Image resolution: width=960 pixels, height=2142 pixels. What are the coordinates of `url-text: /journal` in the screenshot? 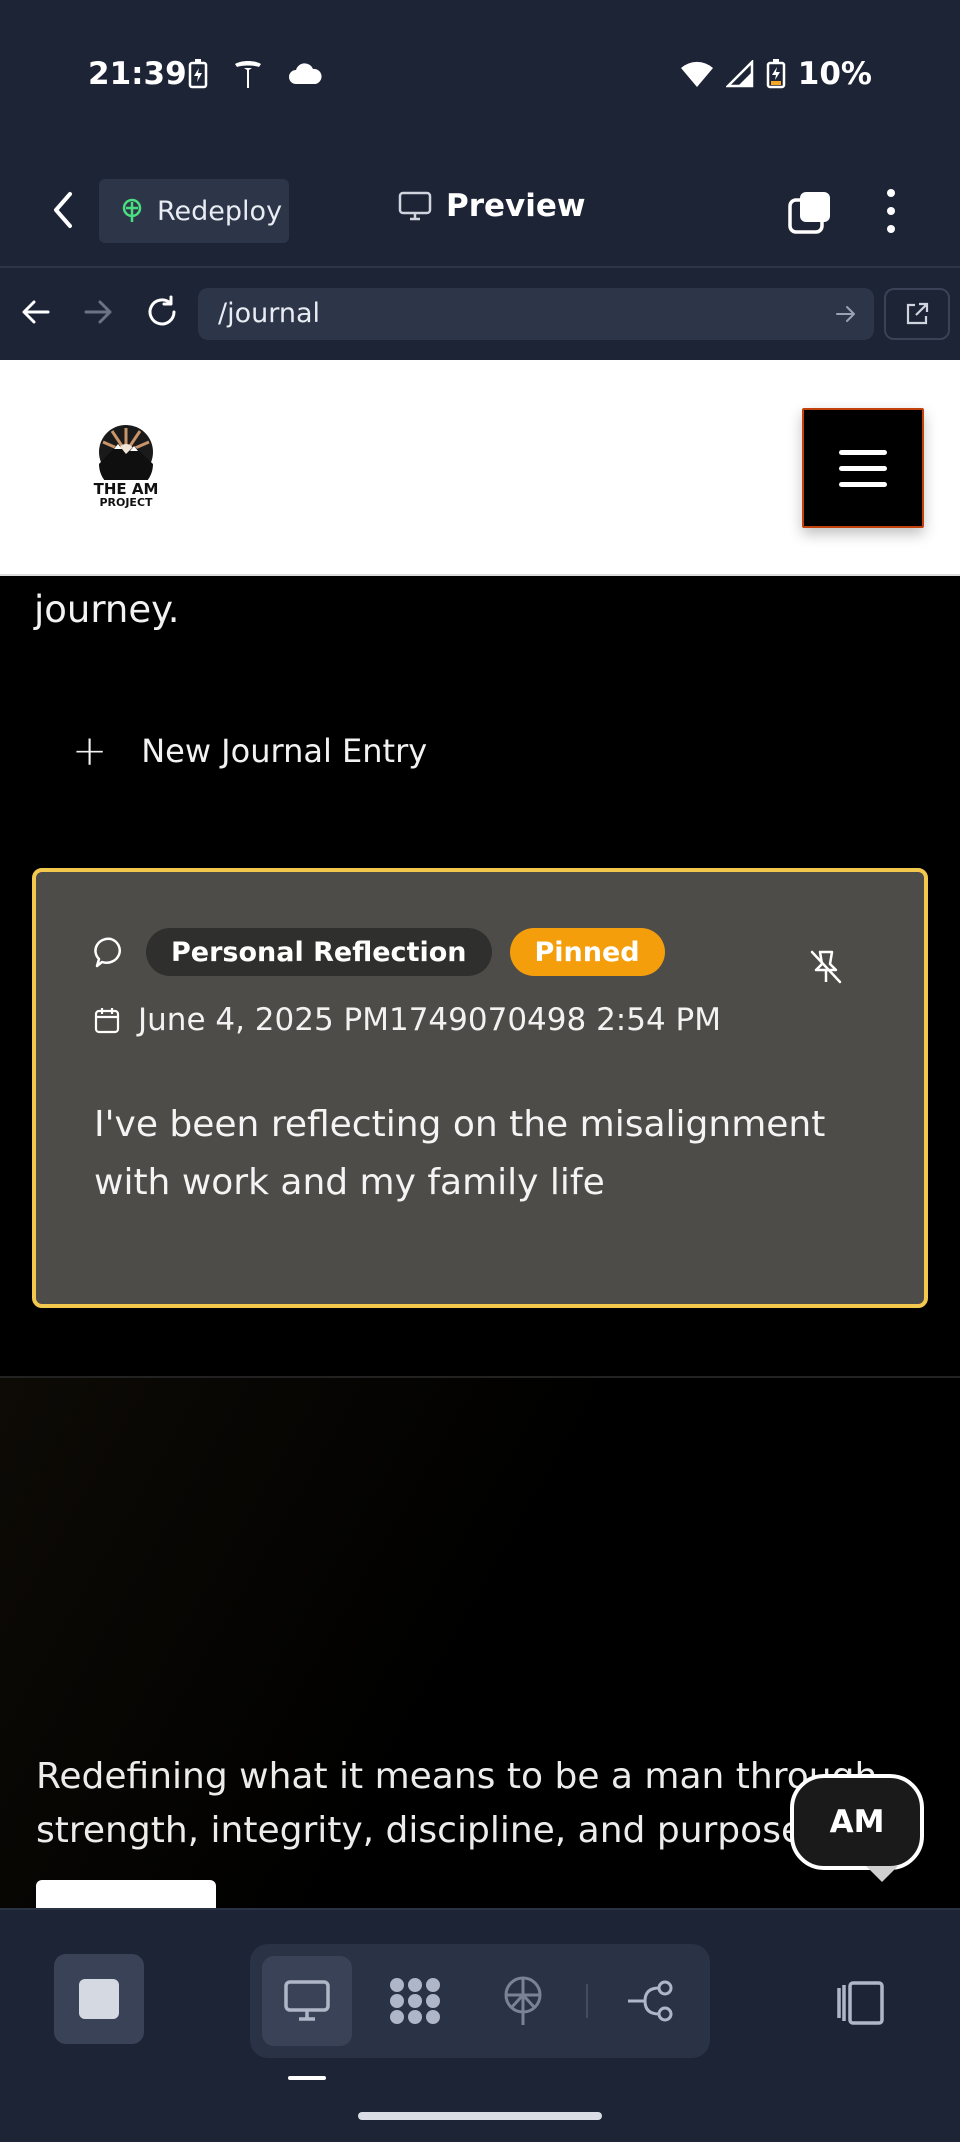 It's located at (269, 313).